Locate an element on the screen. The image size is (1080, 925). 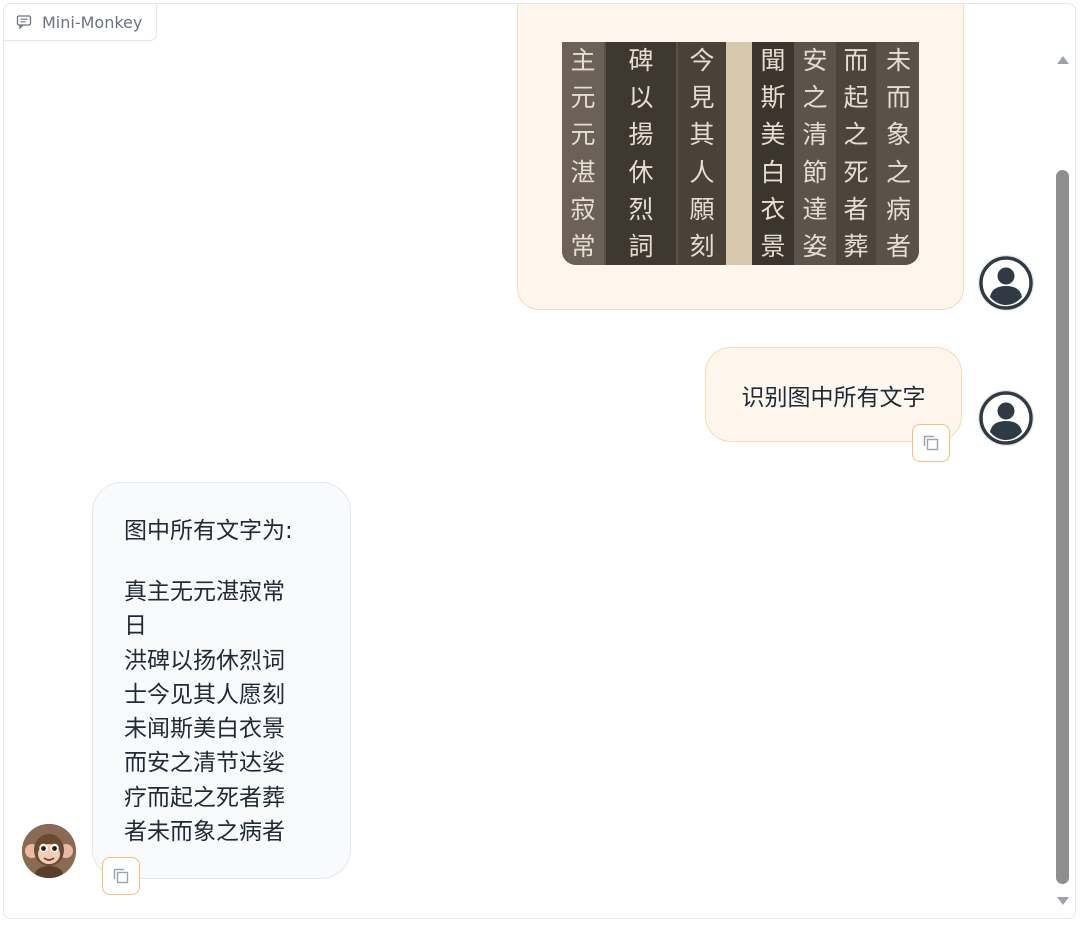
stele-character: 白 is located at coordinates (773, 172).